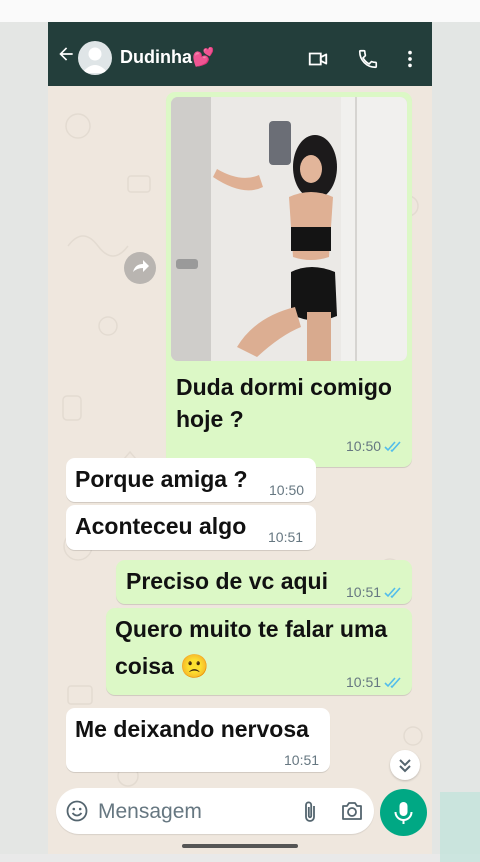 This screenshot has height=862, width=480. What do you see at coordinates (240, 11) in the screenshot?
I see `status-strip` at bounding box center [240, 11].